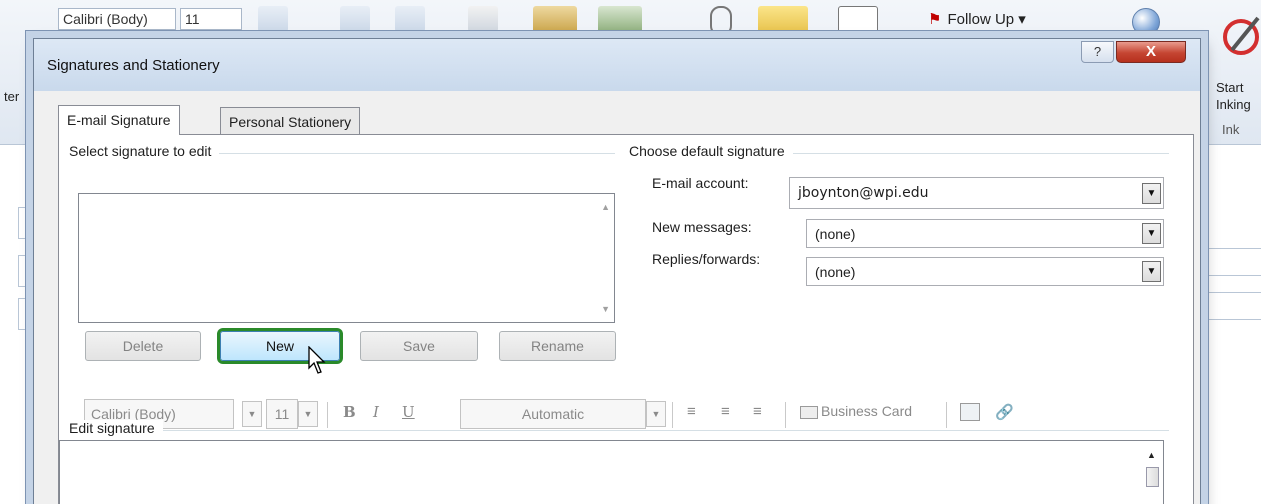 This screenshot has width=1261, height=504. I want to click on tab-email-signature: E-mail Signature, so click(119, 120).